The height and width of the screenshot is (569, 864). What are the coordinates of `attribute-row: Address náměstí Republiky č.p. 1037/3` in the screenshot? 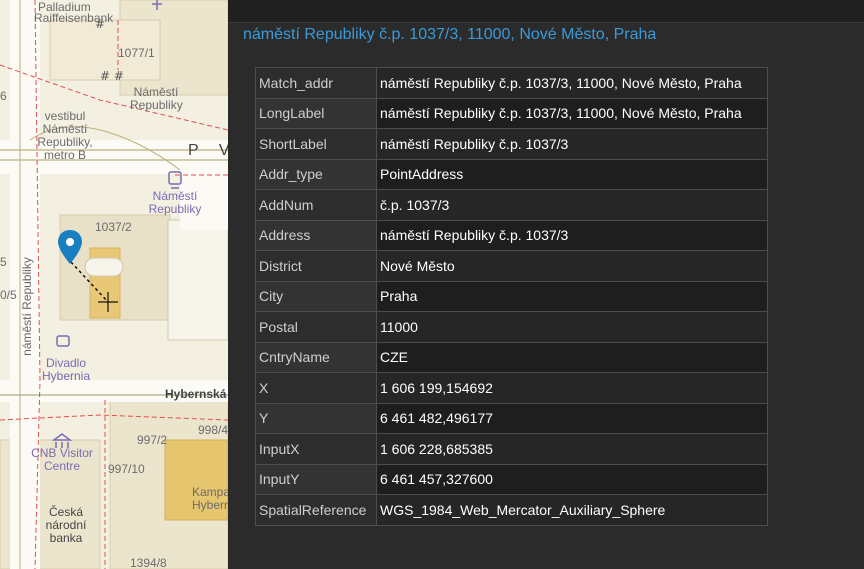 It's located at (511, 235).